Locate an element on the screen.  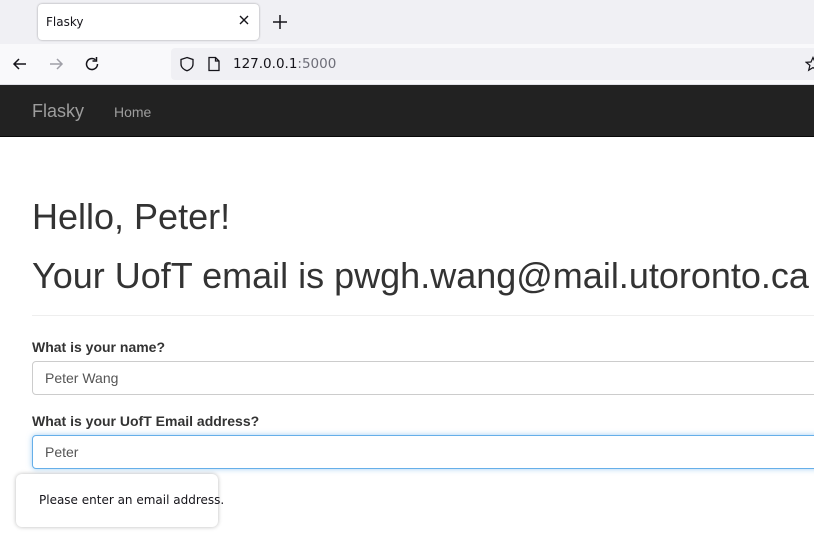
name-input is located at coordinates (423, 378).